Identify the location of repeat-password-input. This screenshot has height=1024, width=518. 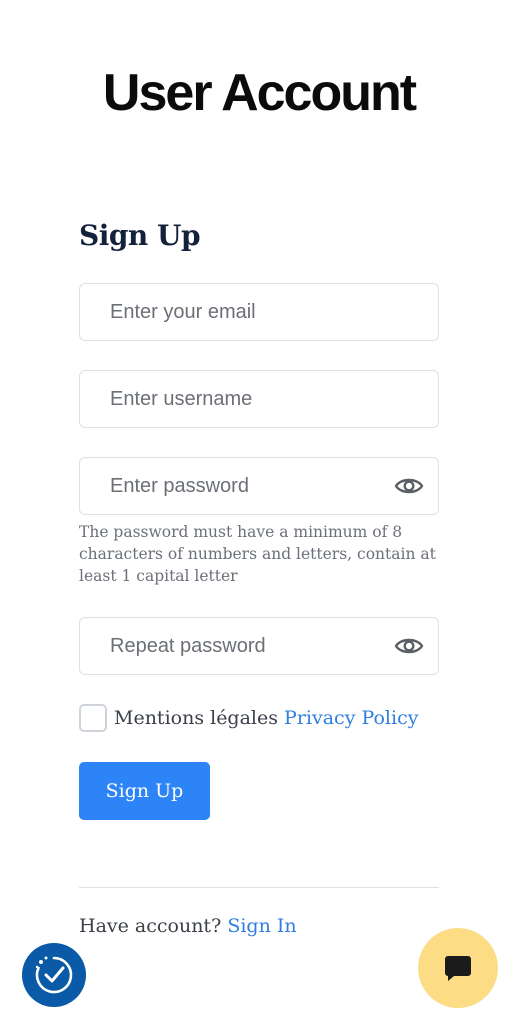
(259, 646).